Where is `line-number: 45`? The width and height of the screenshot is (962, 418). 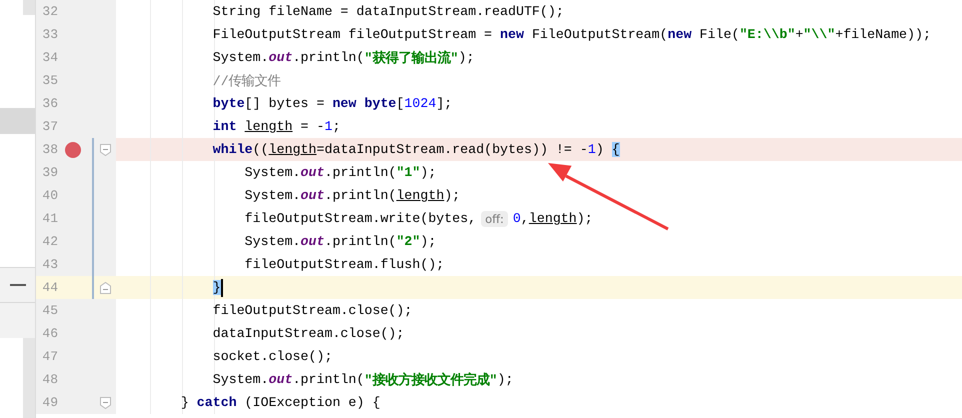 line-number: 45 is located at coordinates (49, 310).